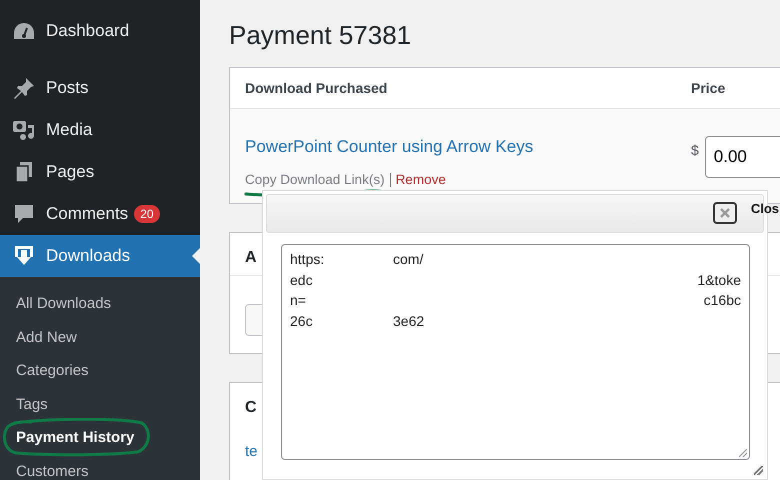 Image resolution: width=780 pixels, height=480 pixels. Describe the element at coordinates (302, 321) in the screenshot. I see `link-text-fragment: 26c` at that location.